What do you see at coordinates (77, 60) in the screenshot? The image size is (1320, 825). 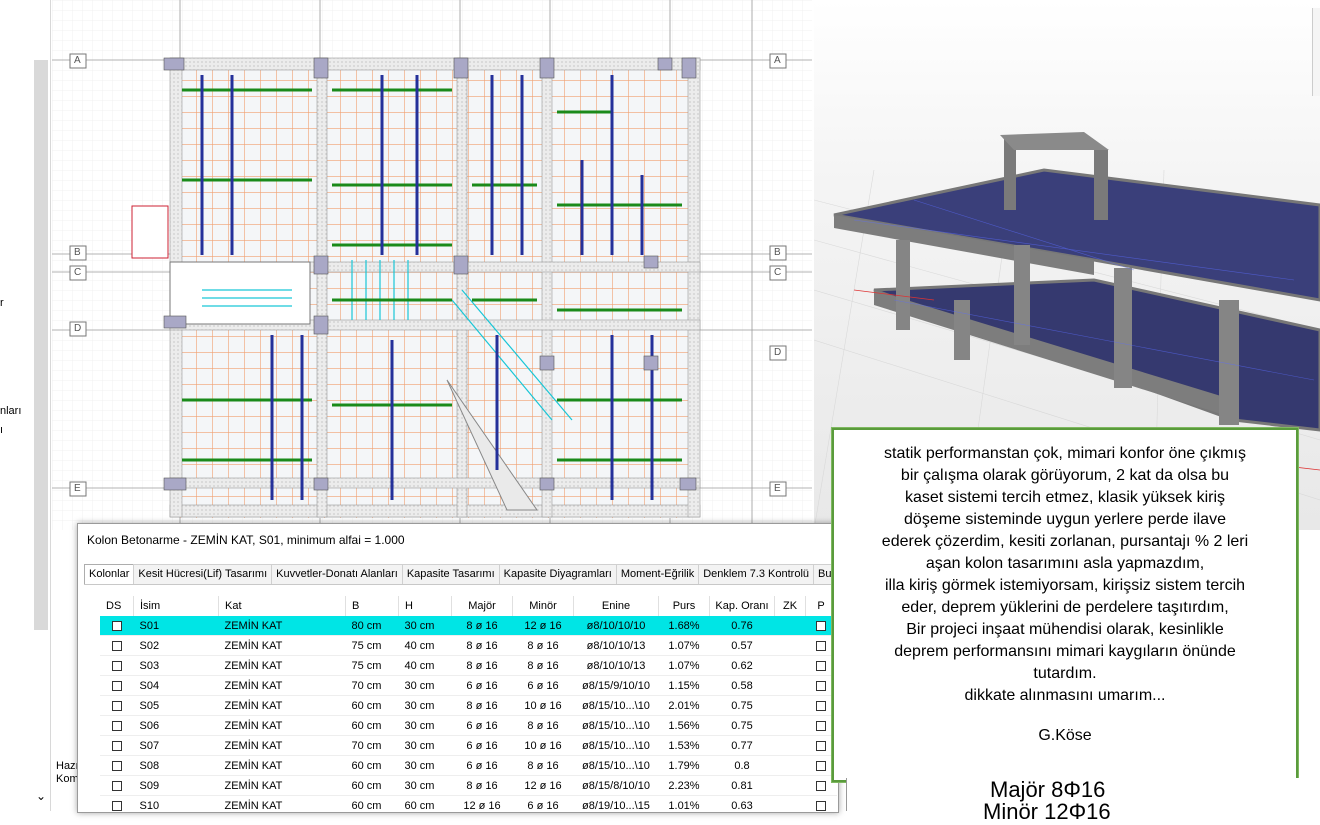 I see `axis-label: A` at bounding box center [77, 60].